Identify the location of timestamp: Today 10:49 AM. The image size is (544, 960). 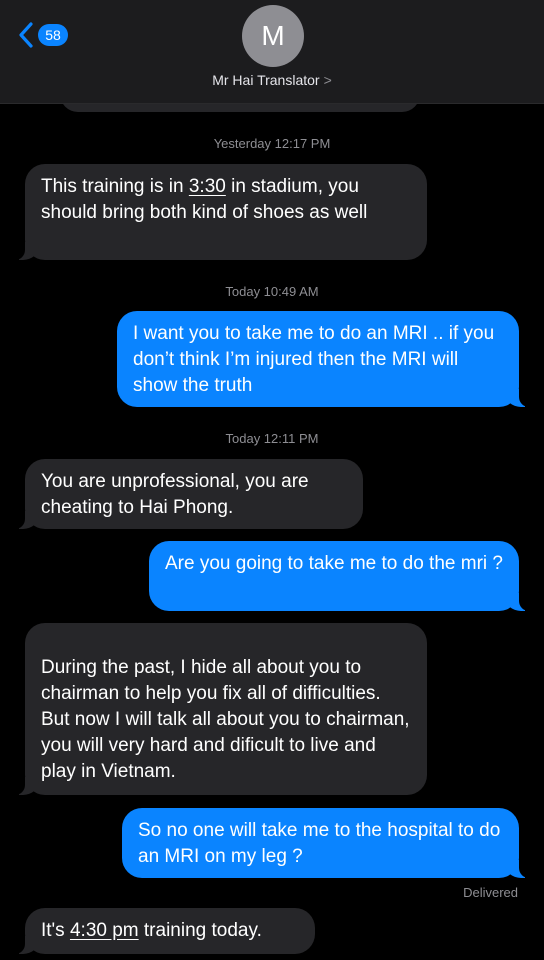
(272, 291).